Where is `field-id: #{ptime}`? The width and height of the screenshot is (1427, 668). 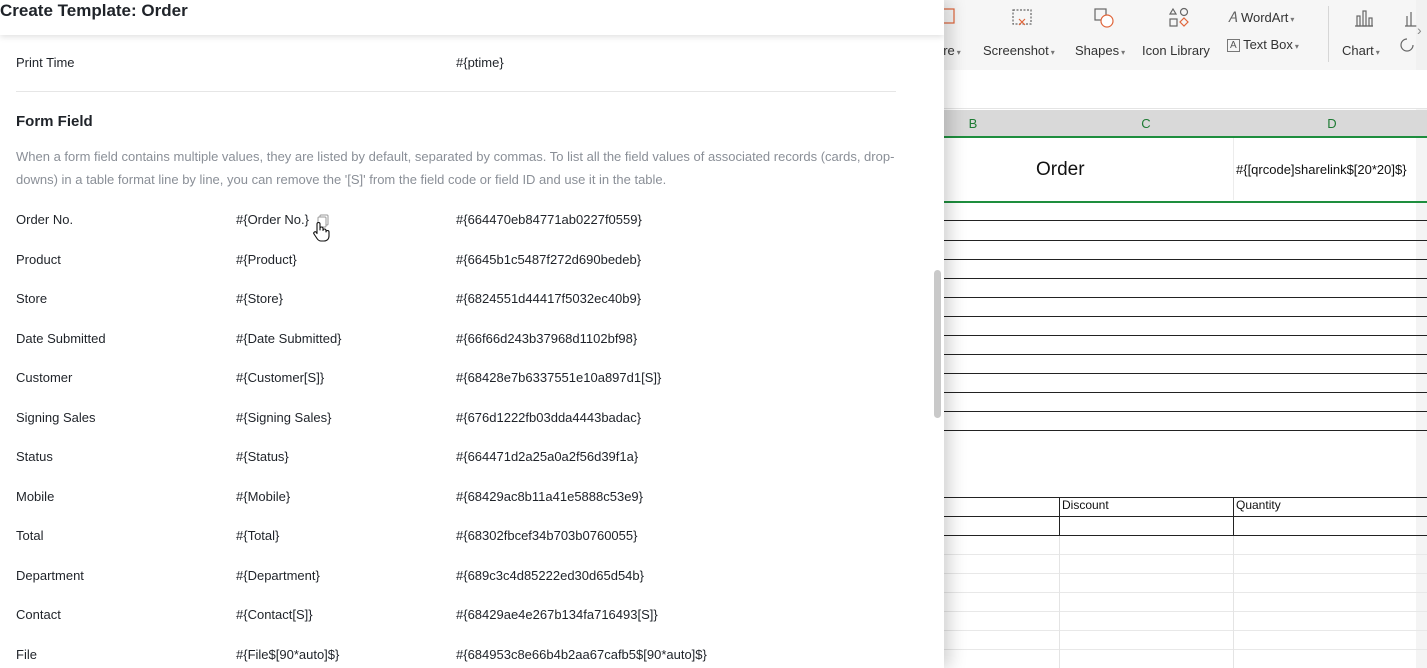 field-id: #{ptime} is located at coordinates (480, 62).